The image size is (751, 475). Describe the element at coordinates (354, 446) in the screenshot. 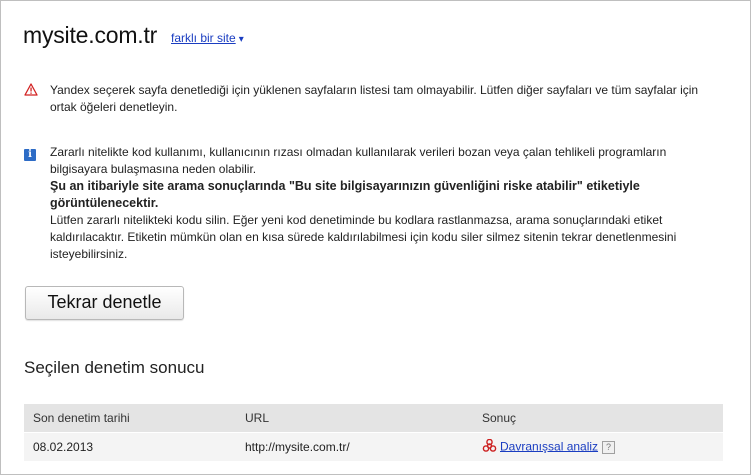

I see `cell-url: http://mysite.com.tr/` at that location.